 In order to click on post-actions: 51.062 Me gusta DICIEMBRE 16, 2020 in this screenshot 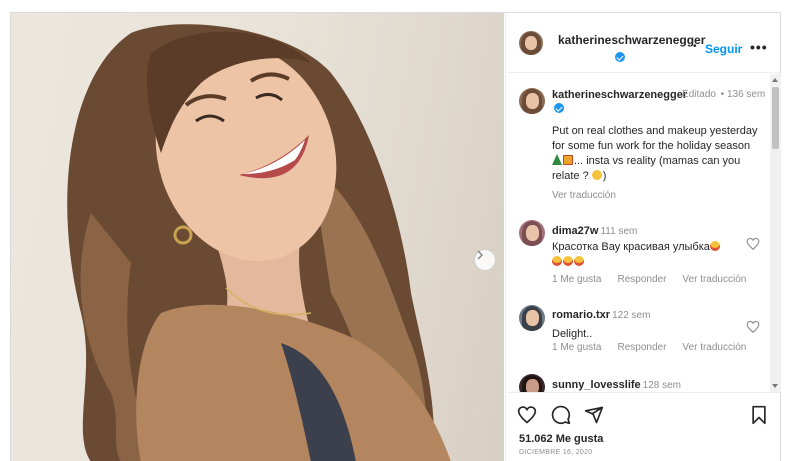, I will do `click(644, 426)`.